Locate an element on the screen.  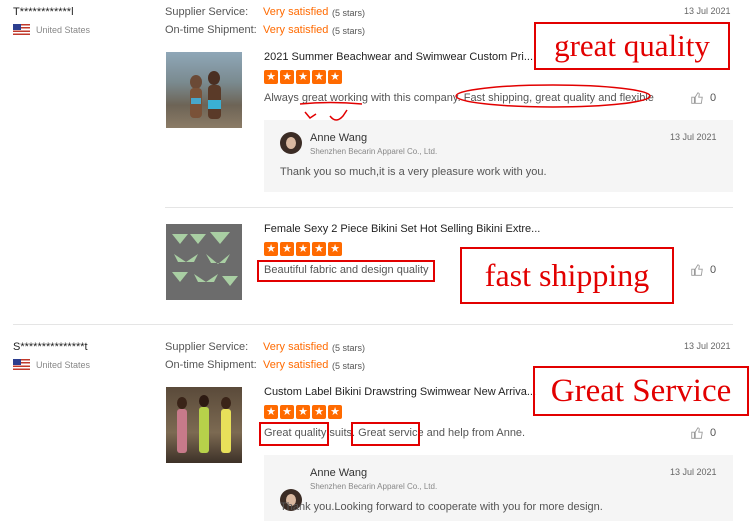
highlight-ellipse is located at coordinates (553, 96).